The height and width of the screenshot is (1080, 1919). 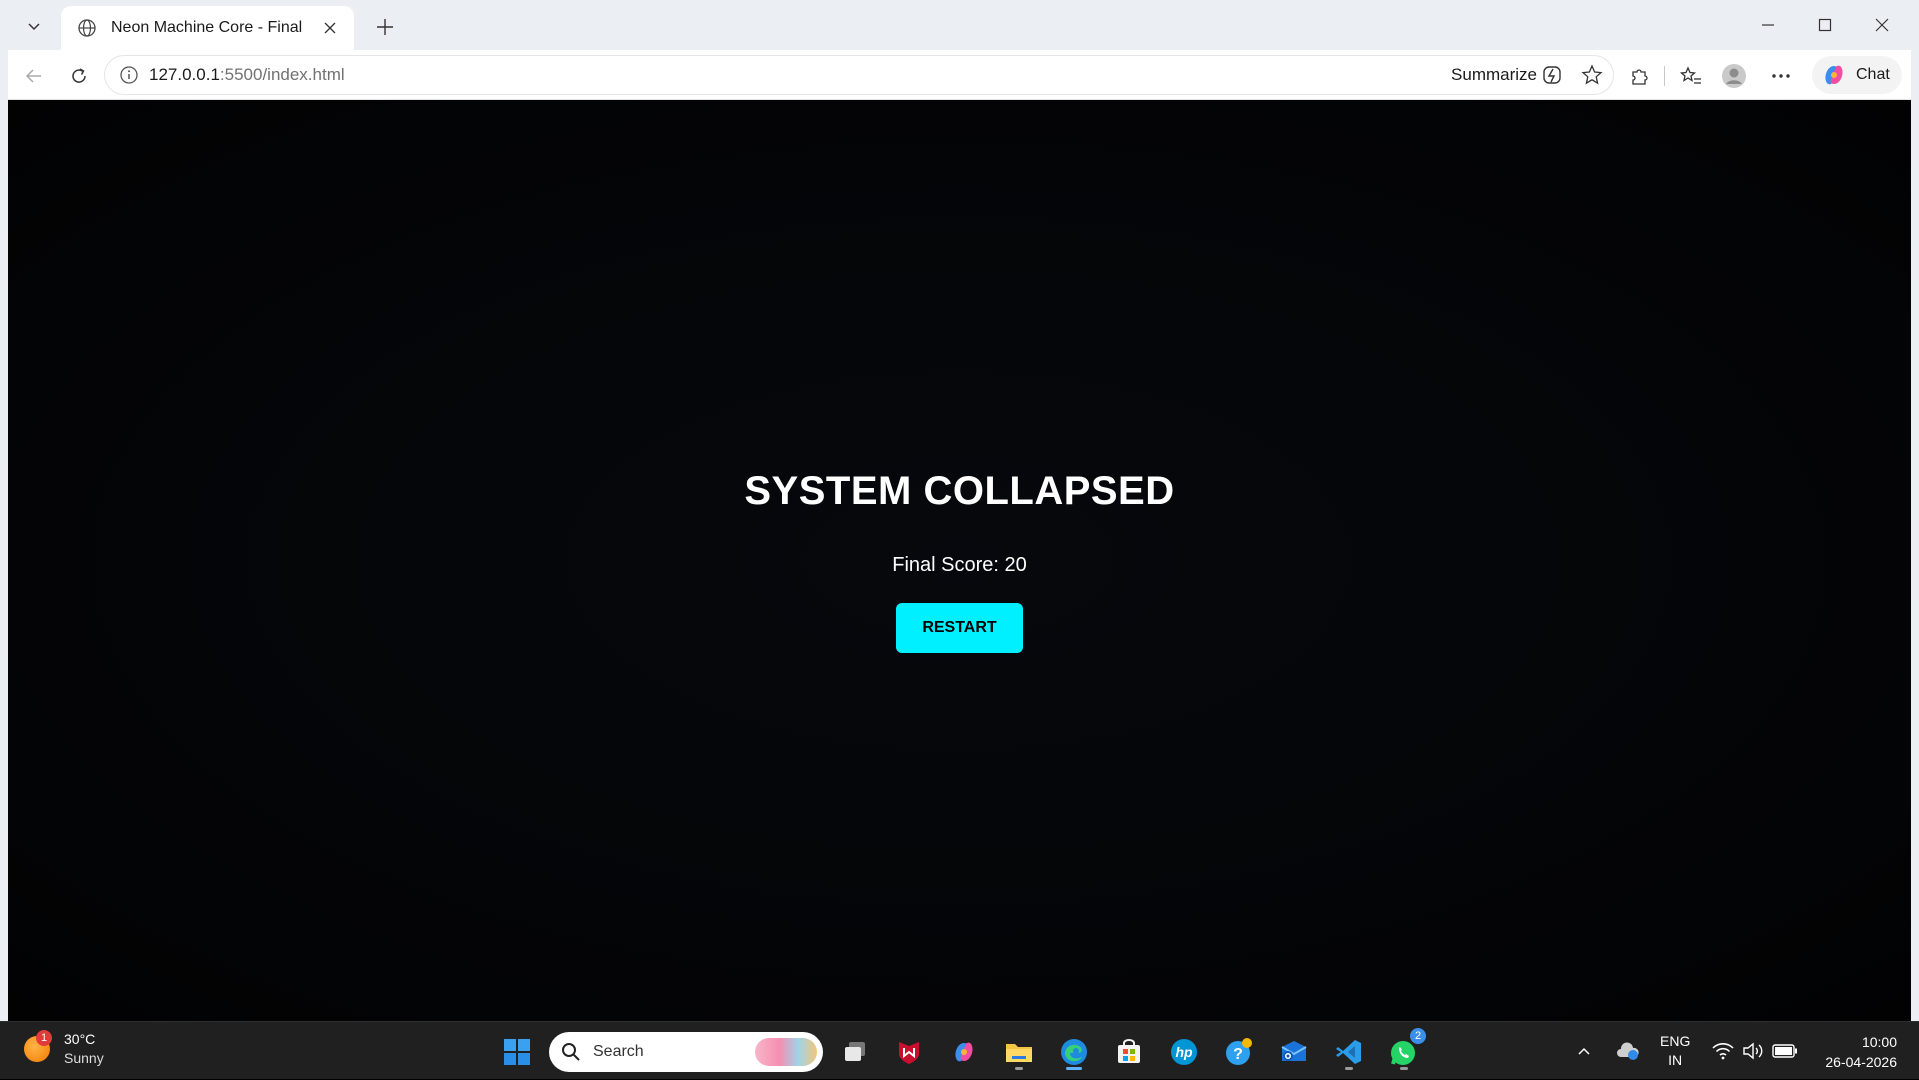 What do you see at coordinates (64, 1049) in the screenshot?
I see `weather-widget: 1 30°C Sunny` at bounding box center [64, 1049].